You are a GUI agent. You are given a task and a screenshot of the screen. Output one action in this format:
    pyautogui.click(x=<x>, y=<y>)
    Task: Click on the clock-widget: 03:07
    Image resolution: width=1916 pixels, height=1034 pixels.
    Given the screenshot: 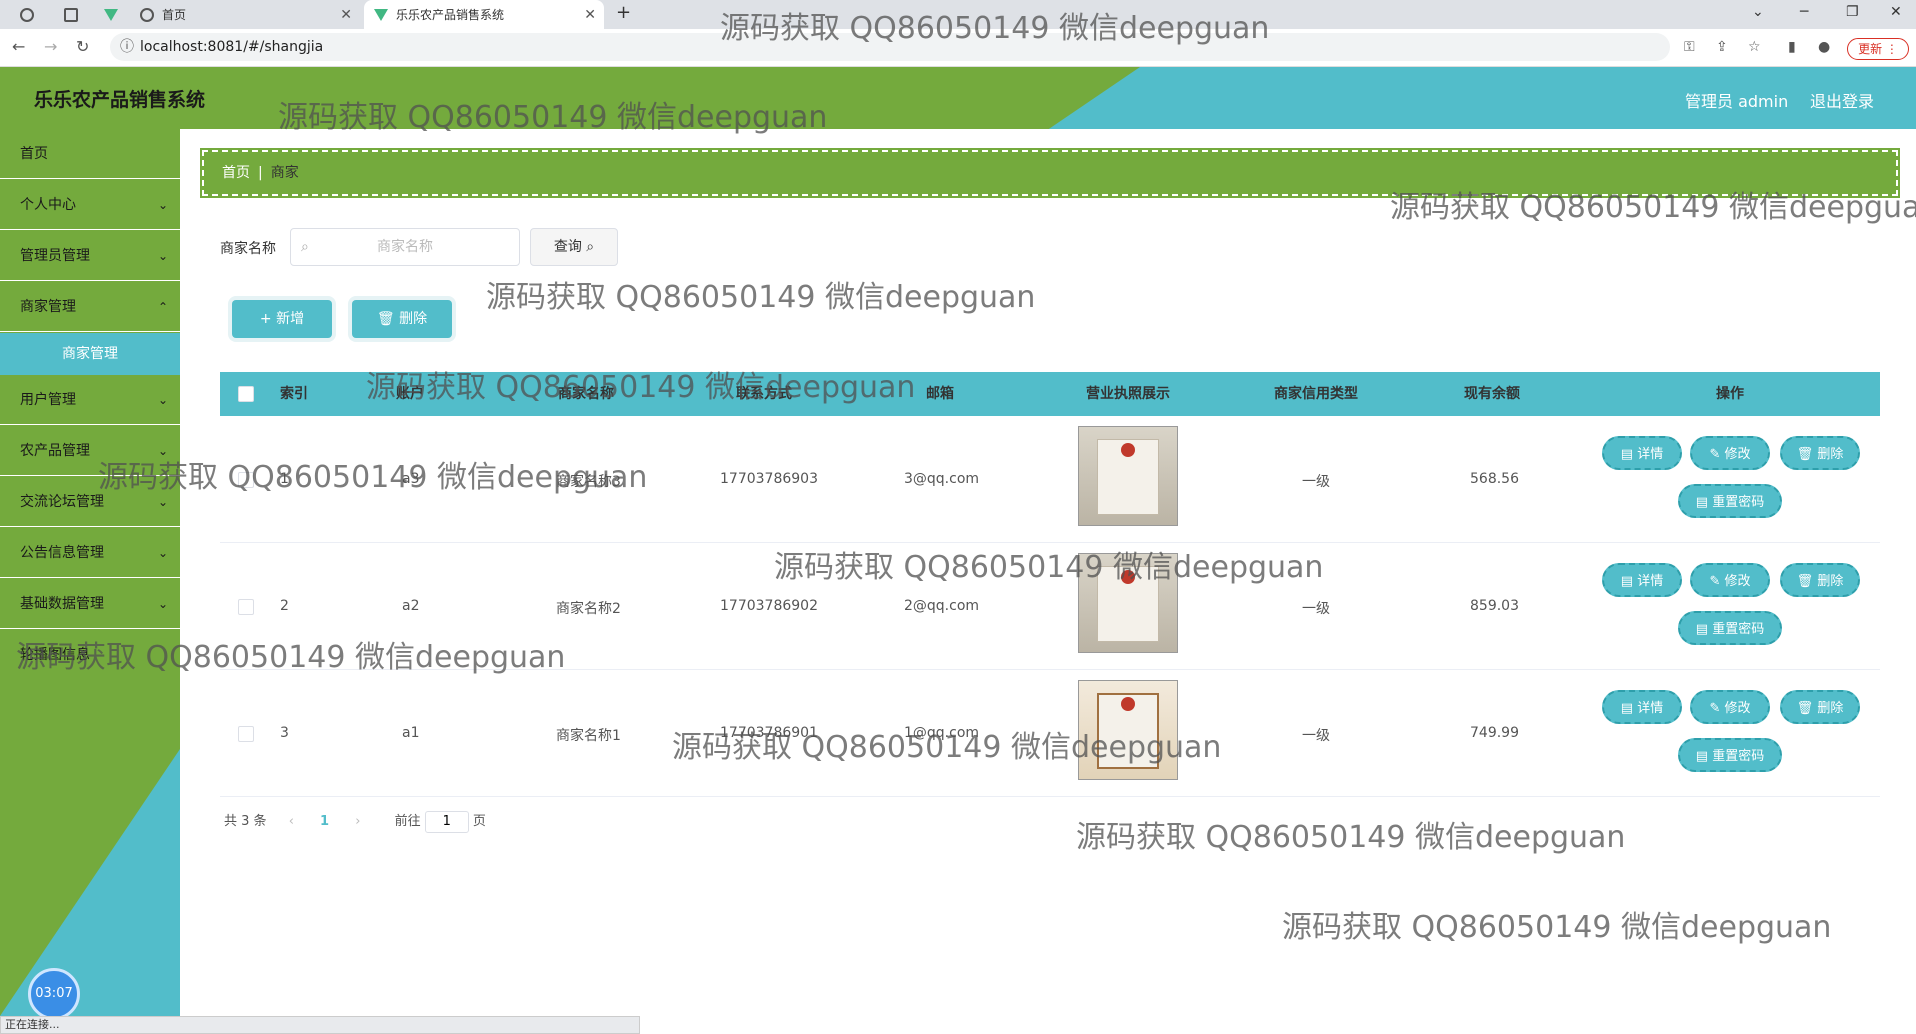 What is the action you would take?
    pyautogui.click(x=54, y=994)
    